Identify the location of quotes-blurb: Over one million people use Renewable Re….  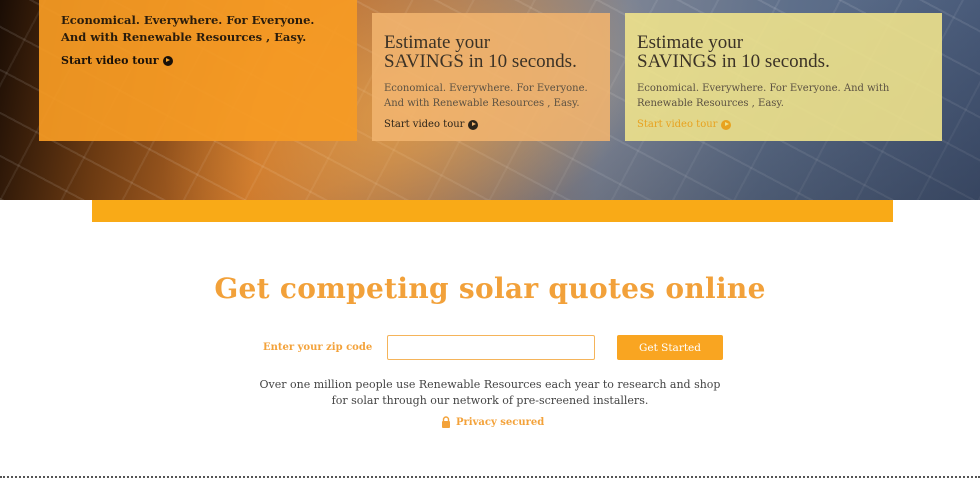
(490, 392).